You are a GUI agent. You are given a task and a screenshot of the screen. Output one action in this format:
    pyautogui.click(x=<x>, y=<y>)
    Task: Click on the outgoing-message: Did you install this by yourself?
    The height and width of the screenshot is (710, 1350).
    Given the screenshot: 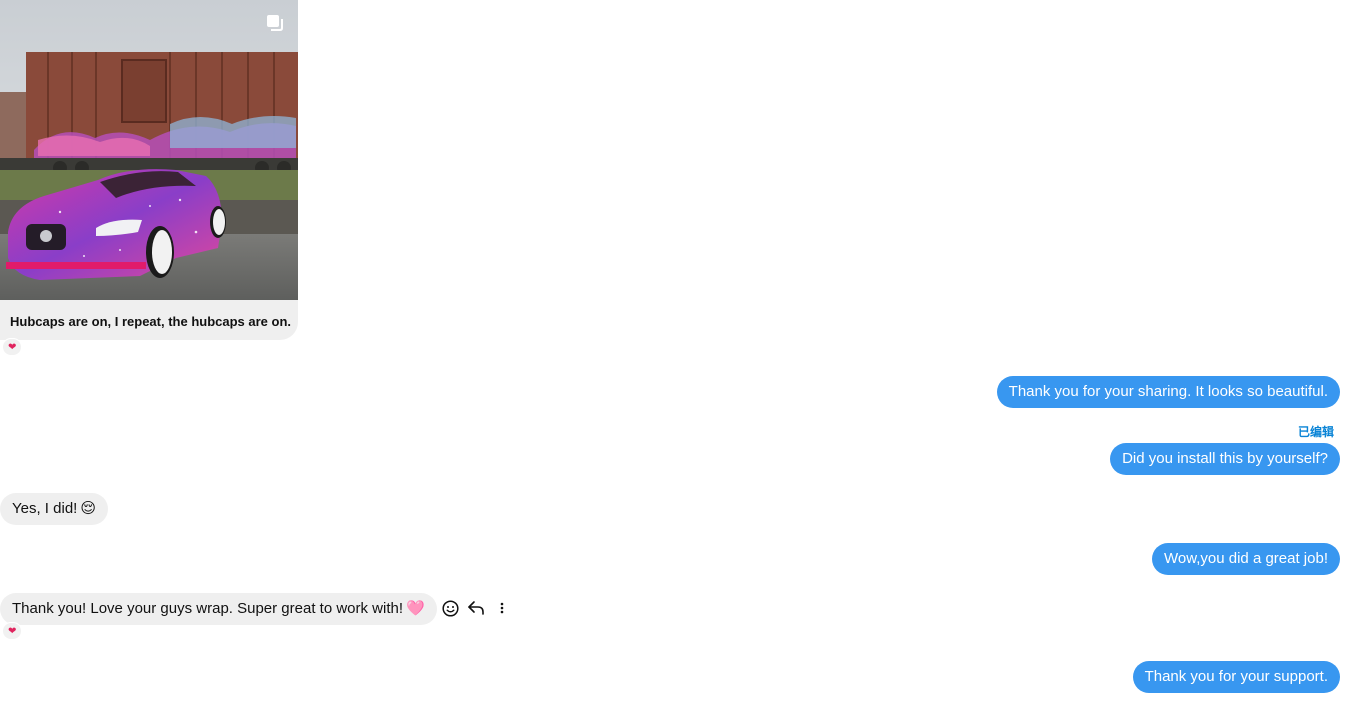 What is the action you would take?
    pyautogui.click(x=1225, y=459)
    